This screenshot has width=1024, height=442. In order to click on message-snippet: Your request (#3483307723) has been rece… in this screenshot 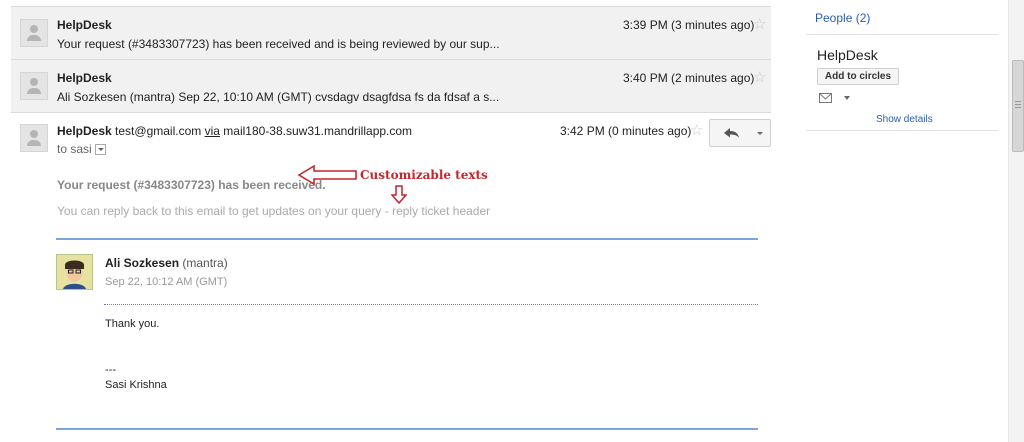, I will do `click(278, 44)`.